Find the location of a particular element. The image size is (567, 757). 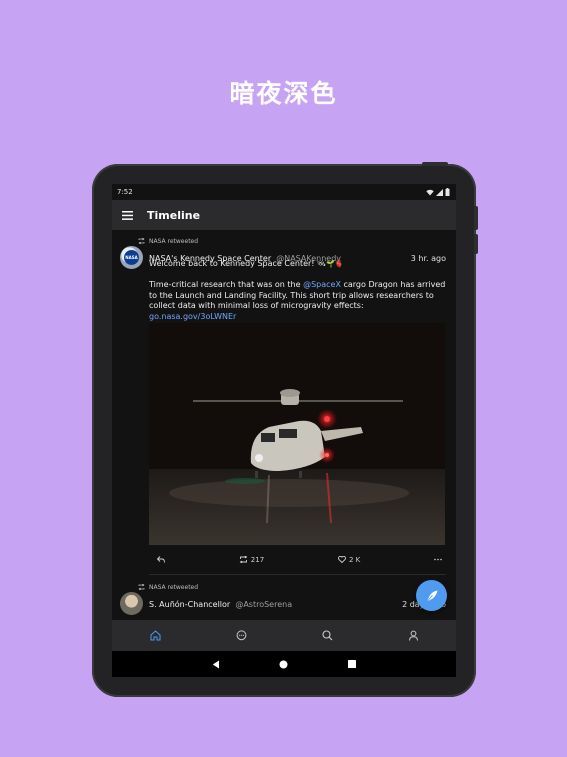

back-icon is located at coordinates (216, 664).